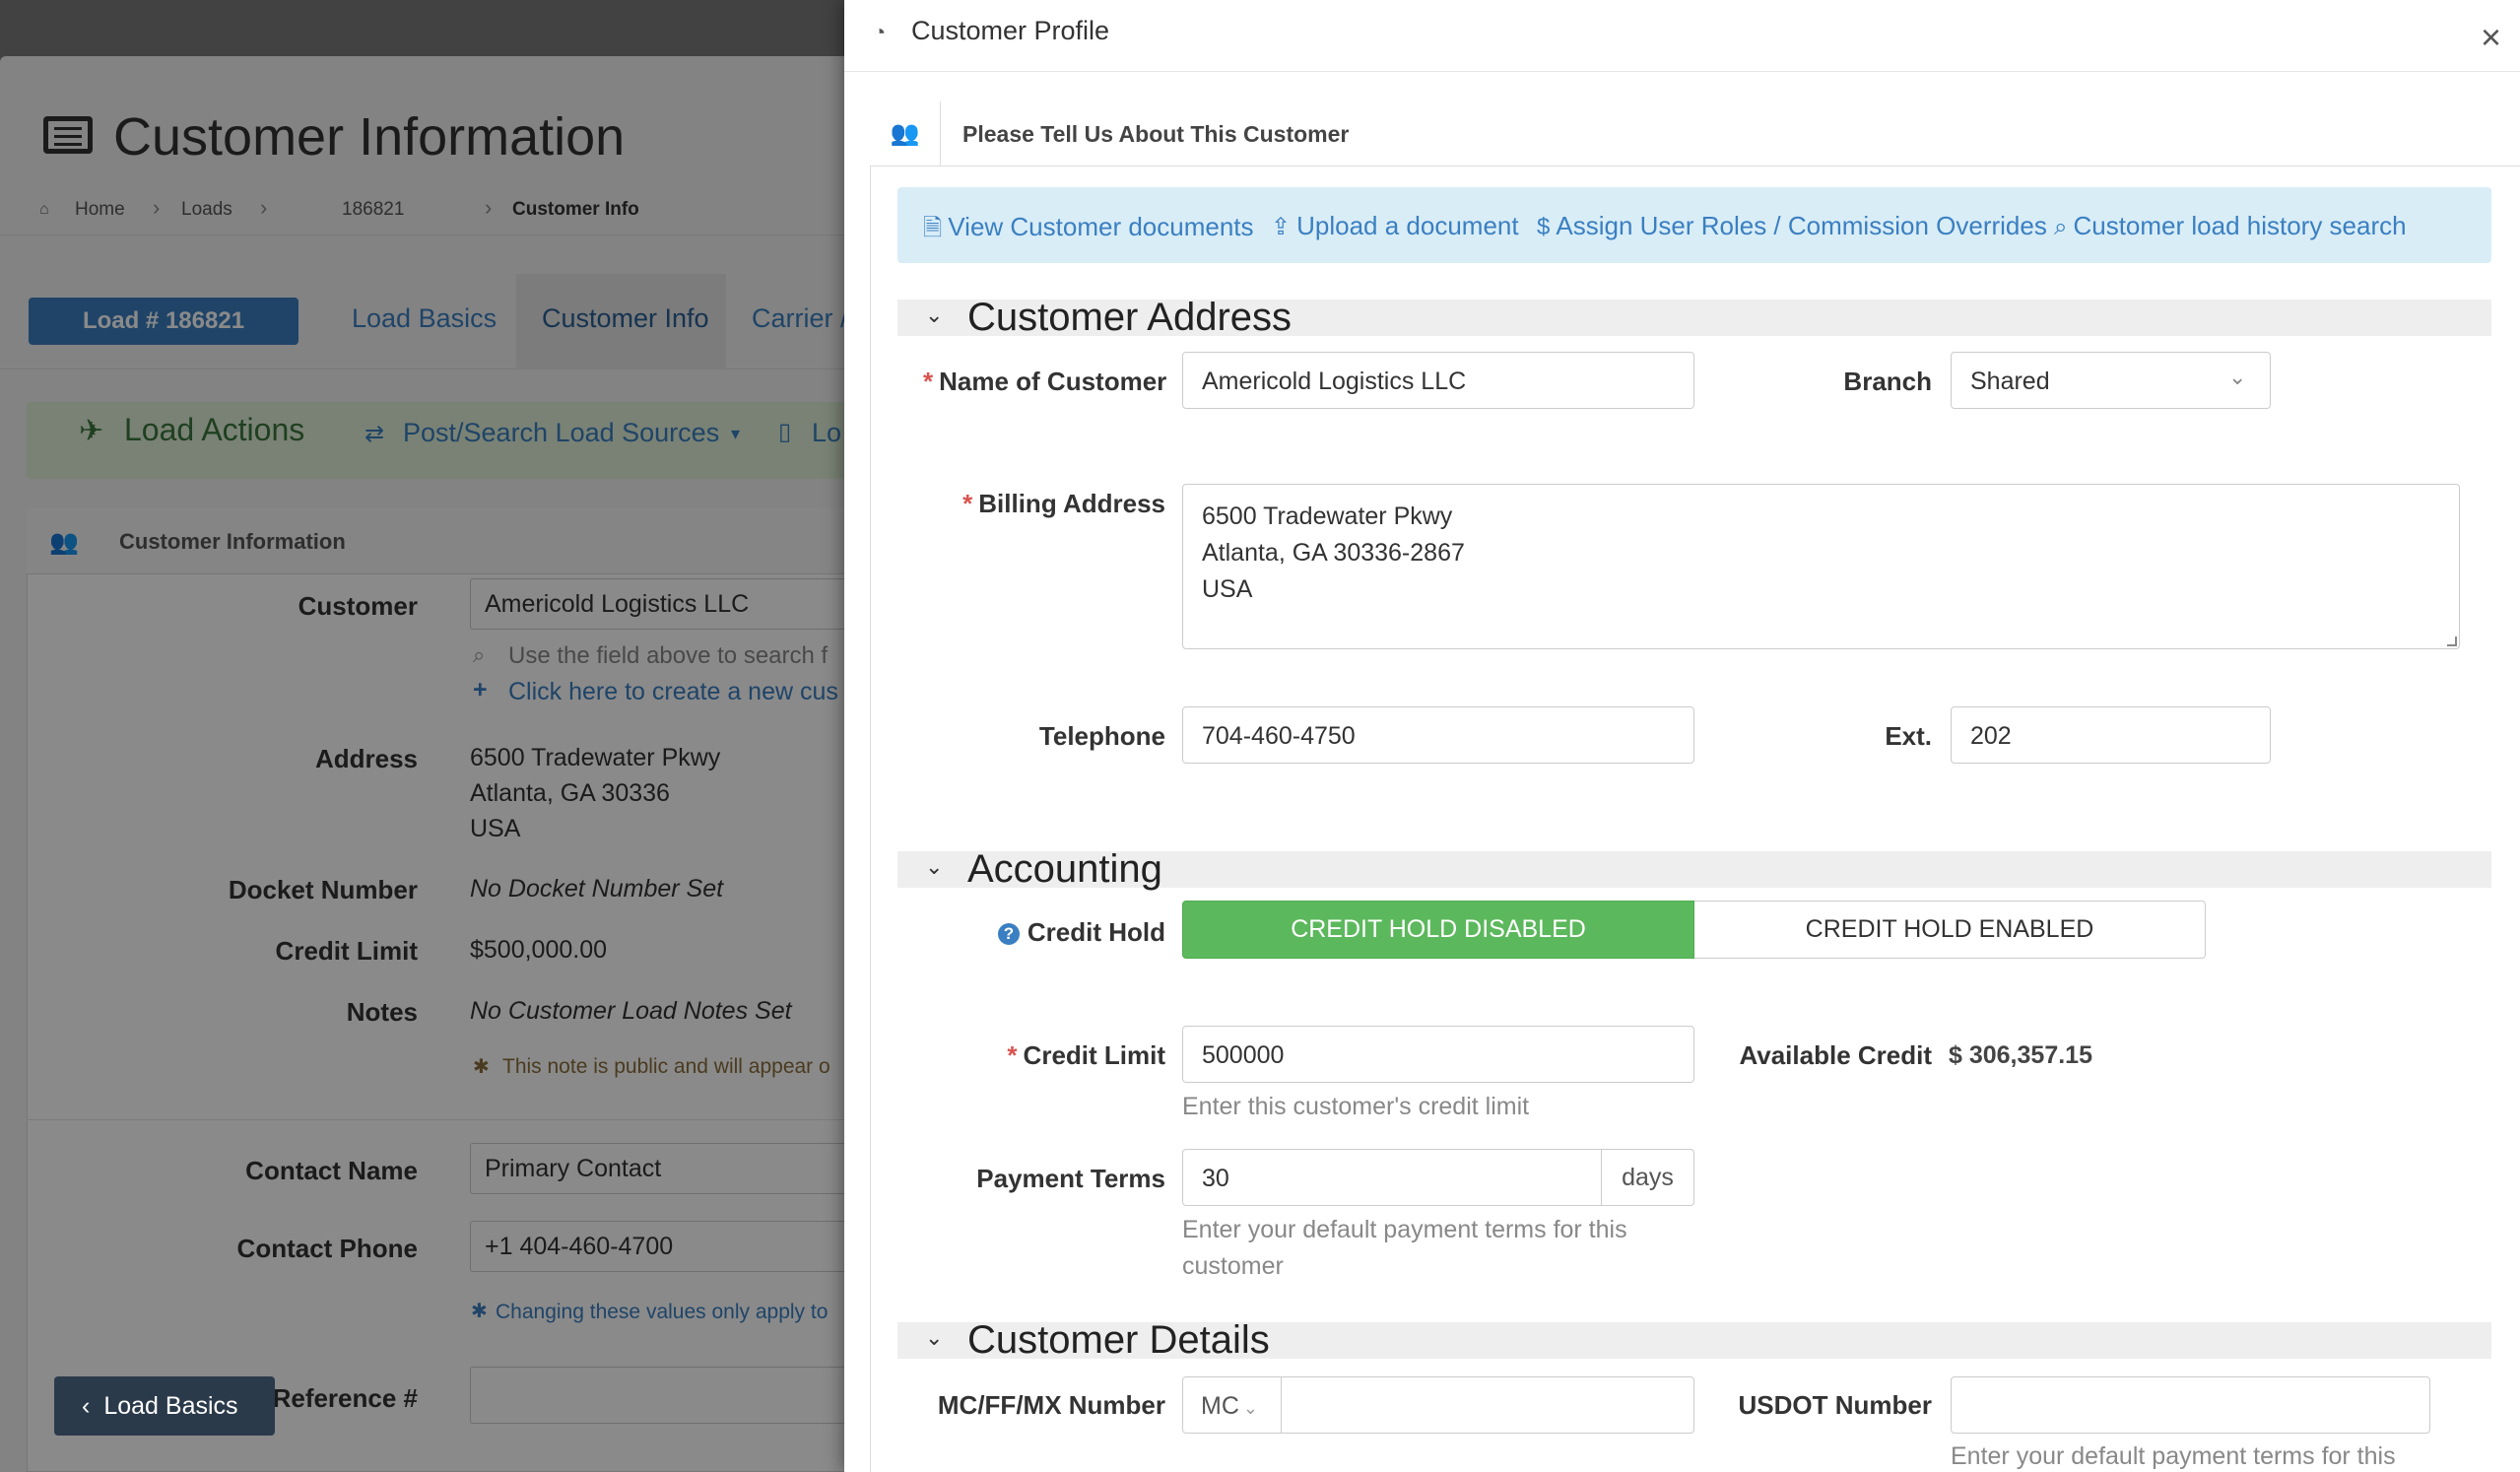  What do you see at coordinates (1130, 317) in the screenshot?
I see `customer-address-title: Customer Address` at bounding box center [1130, 317].